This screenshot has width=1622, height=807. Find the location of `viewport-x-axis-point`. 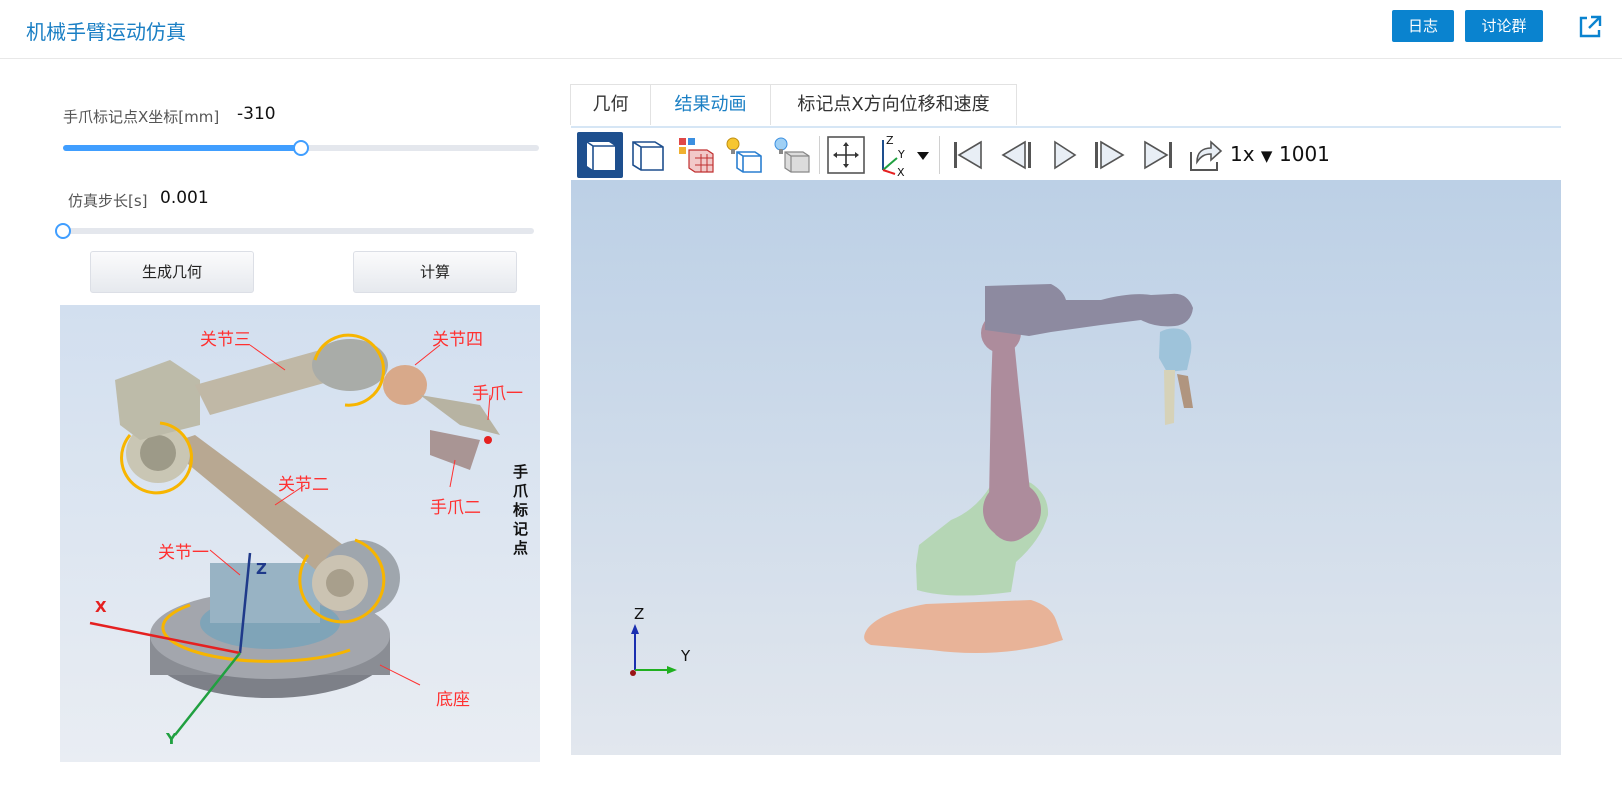

viewport-x-axis-point is located at coordinates (633, 673).